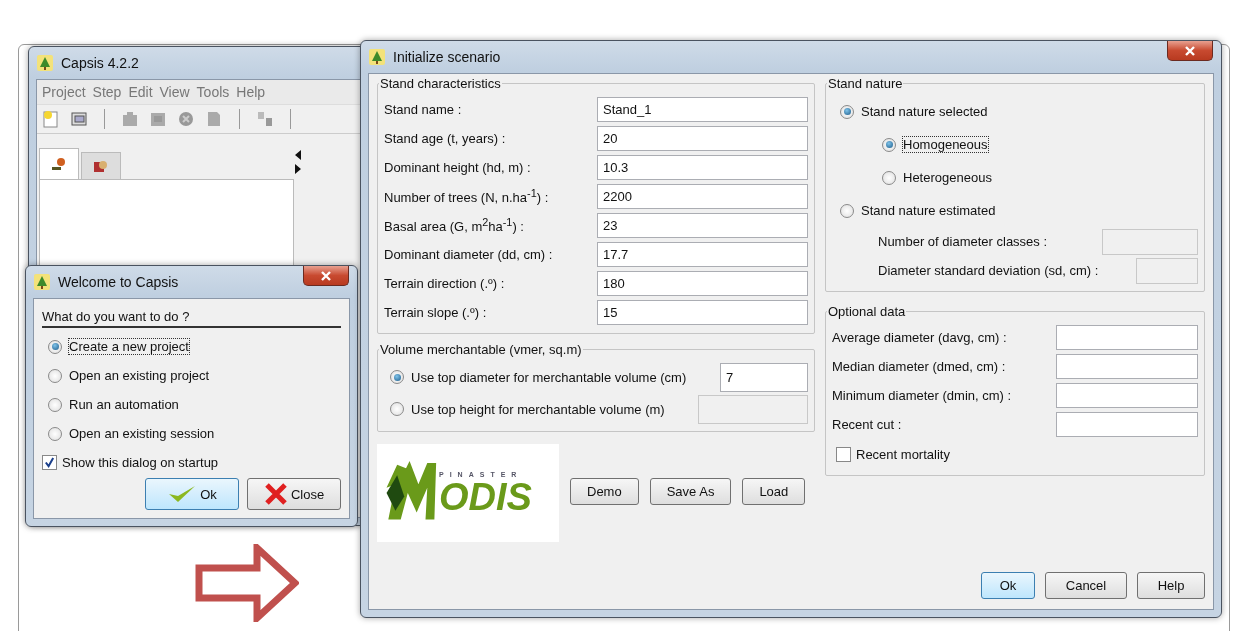 Image resolution: width=1233 pixels, height=631 pixels. I want to click on logo-wordmark: ODIS, so click(485, 496).